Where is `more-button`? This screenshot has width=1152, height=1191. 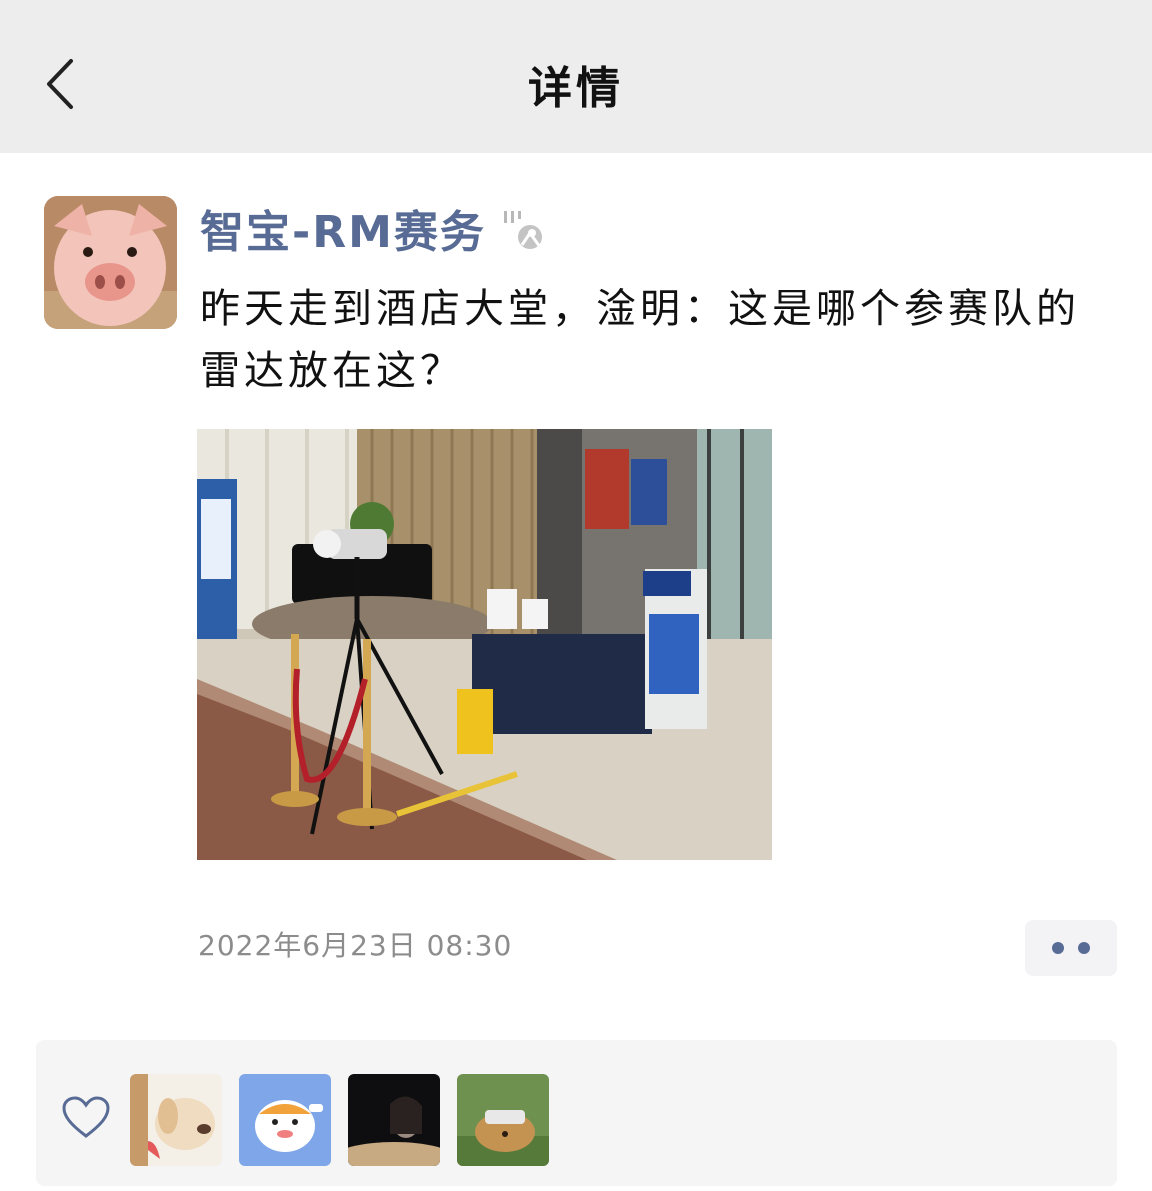
more-button is located at coordinates (1071, 948).